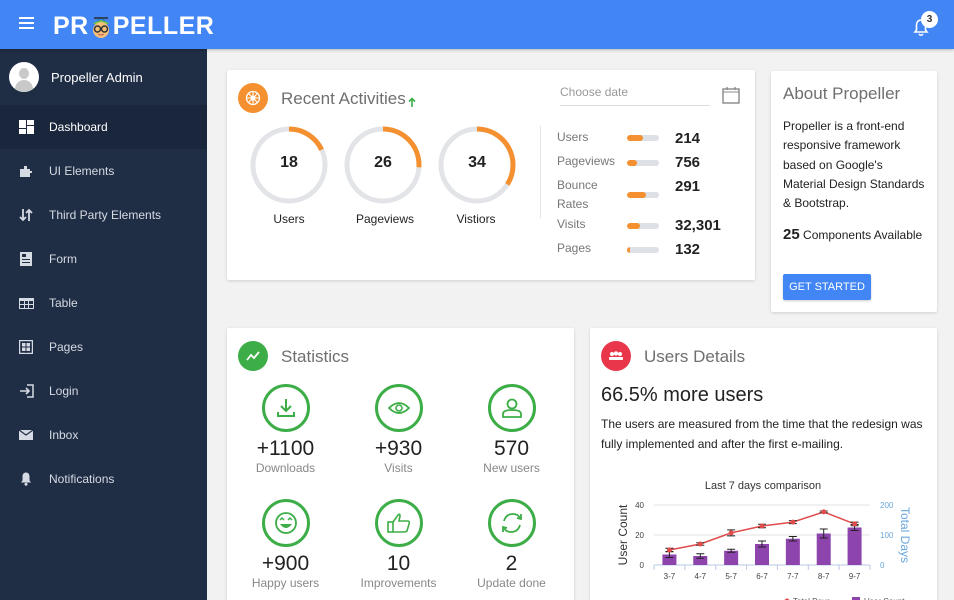  Describe the element at coordinates (285, 408) in the screenshot. I see `download-icon` at that location.